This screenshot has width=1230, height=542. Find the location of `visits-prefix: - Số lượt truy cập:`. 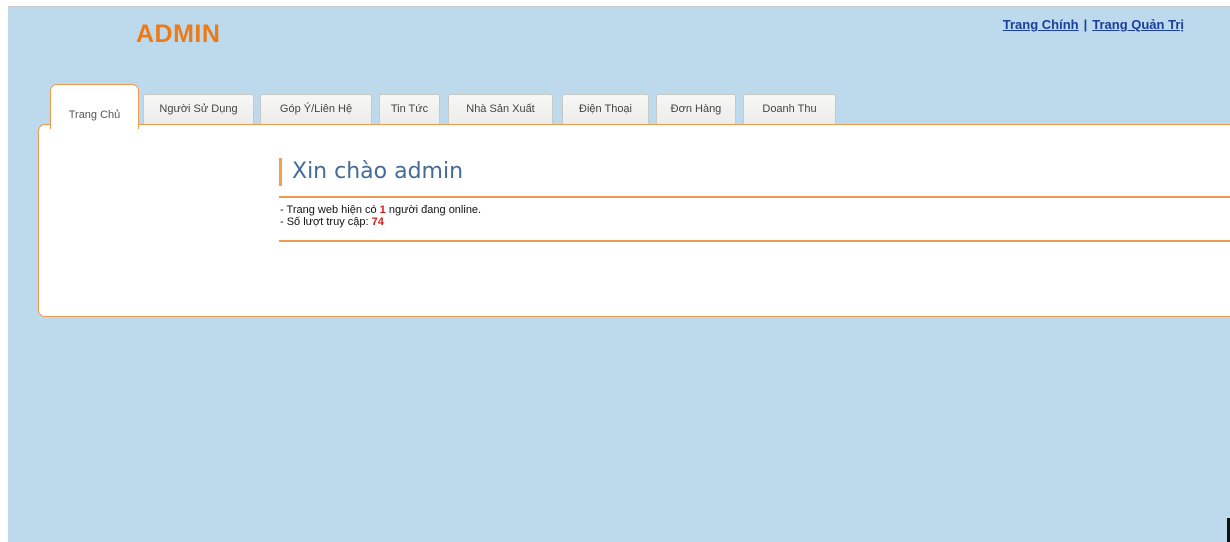

visits-prefix: - Số lượt truy cập: is located at coordinates (326, 222).